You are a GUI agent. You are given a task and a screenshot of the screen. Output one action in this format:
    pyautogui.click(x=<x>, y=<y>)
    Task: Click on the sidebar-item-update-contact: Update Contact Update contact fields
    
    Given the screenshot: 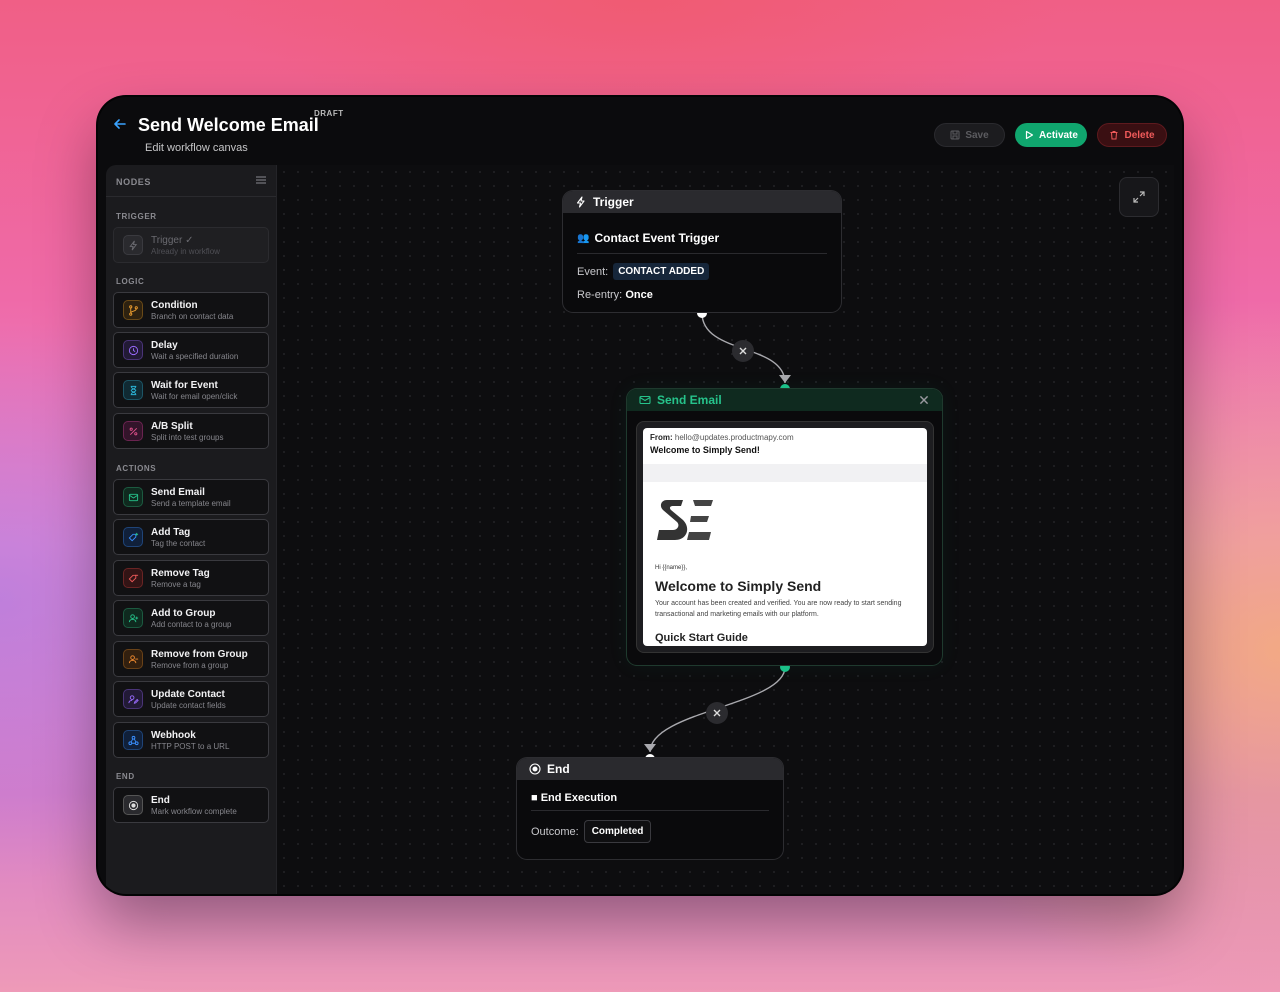 What is the action you would take?
    pyautogui.click(x=191, y=699)
    